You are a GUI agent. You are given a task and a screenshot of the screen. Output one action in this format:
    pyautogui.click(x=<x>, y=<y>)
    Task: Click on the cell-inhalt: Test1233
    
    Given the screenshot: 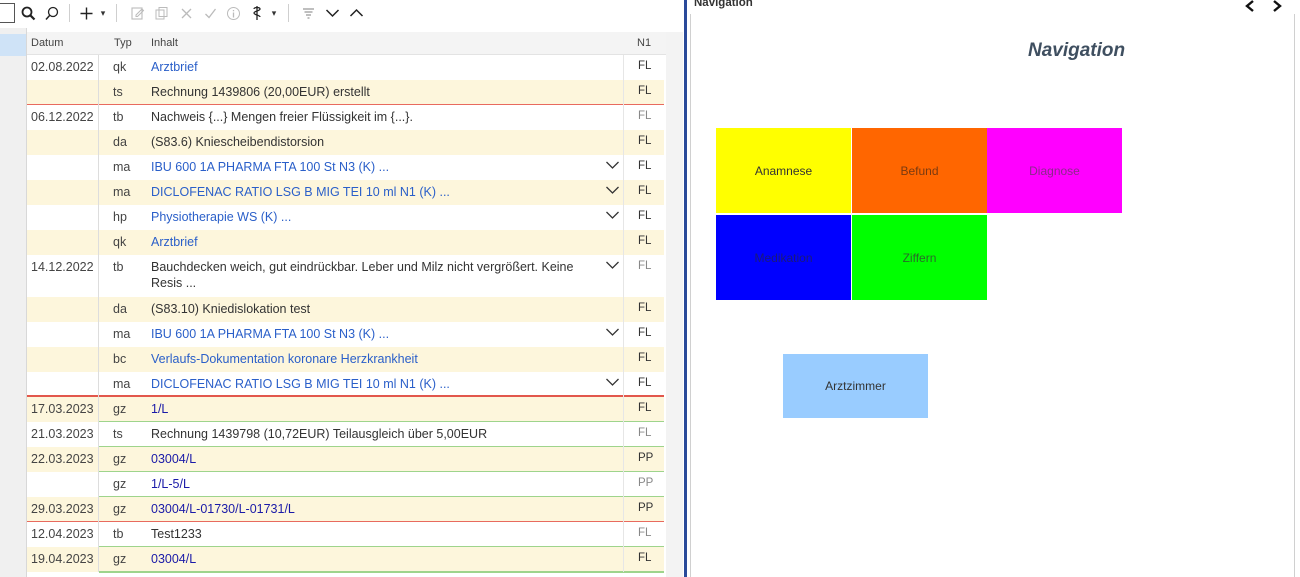 What is the action you would take?
    pyautogui.click(x=176, y=534)
    